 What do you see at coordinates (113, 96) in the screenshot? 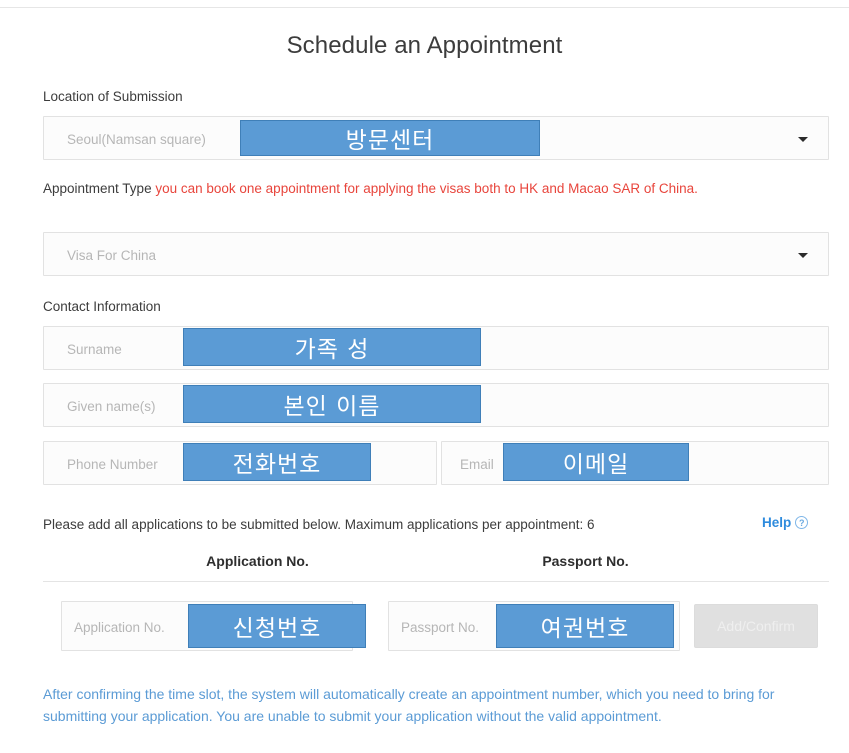
I see `location-of-submission-label: Location of Submission` at bounding box center [113, 96].